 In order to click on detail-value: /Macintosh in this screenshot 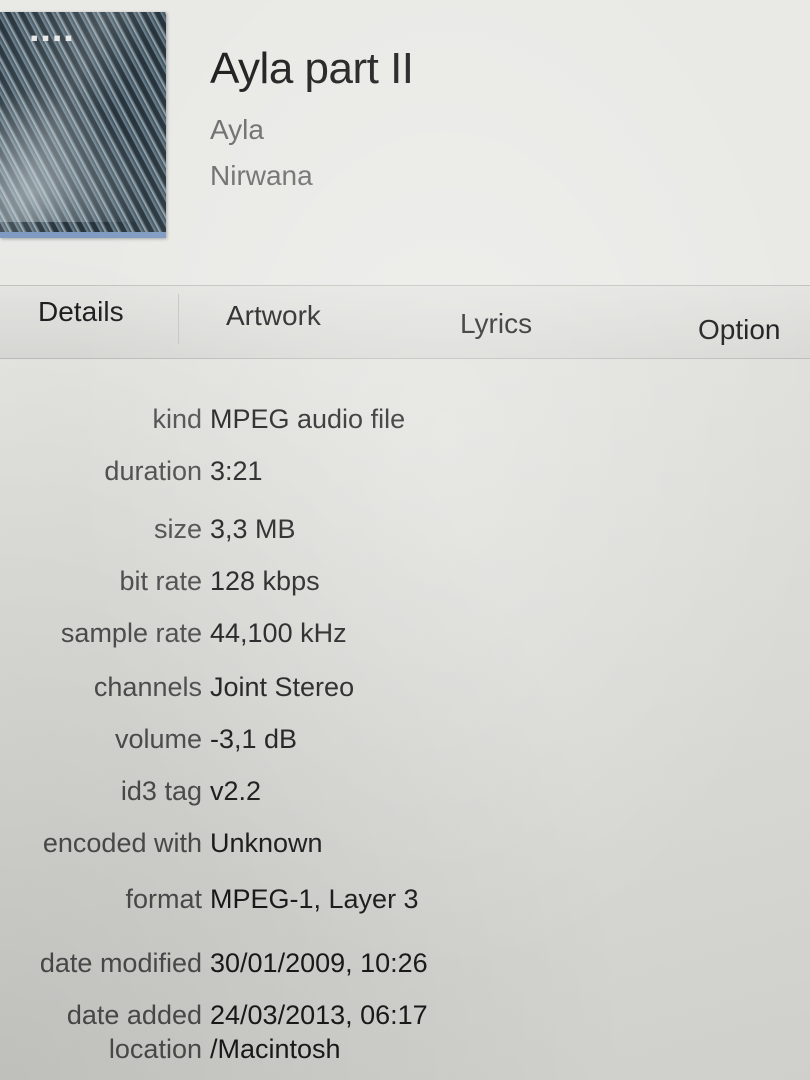, I will do `click(275, 1049)`.